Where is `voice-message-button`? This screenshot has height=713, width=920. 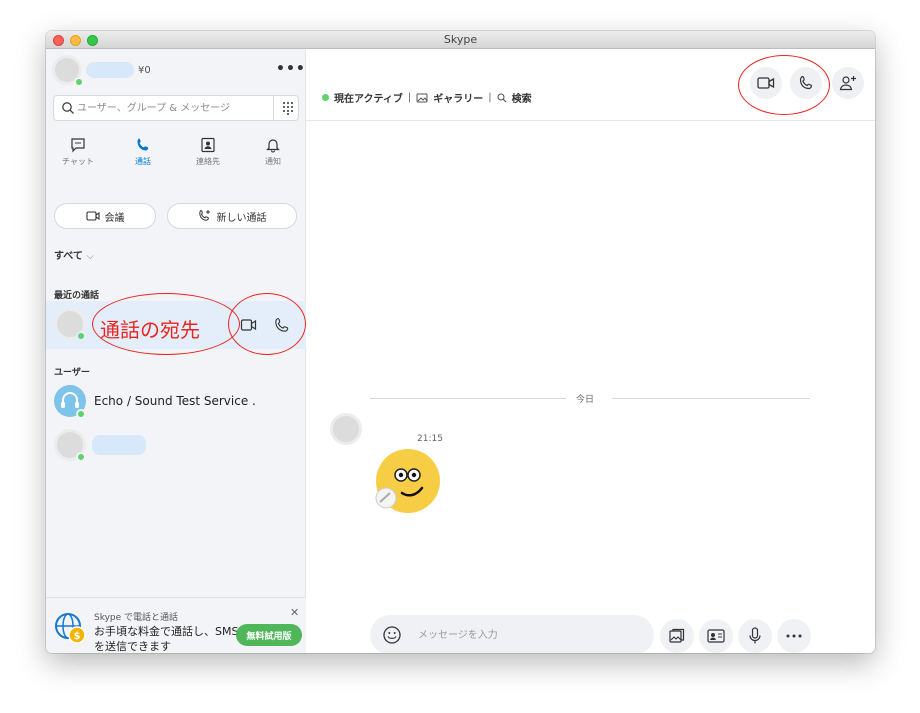
voice-message-button is located at coordinates (755, 636).